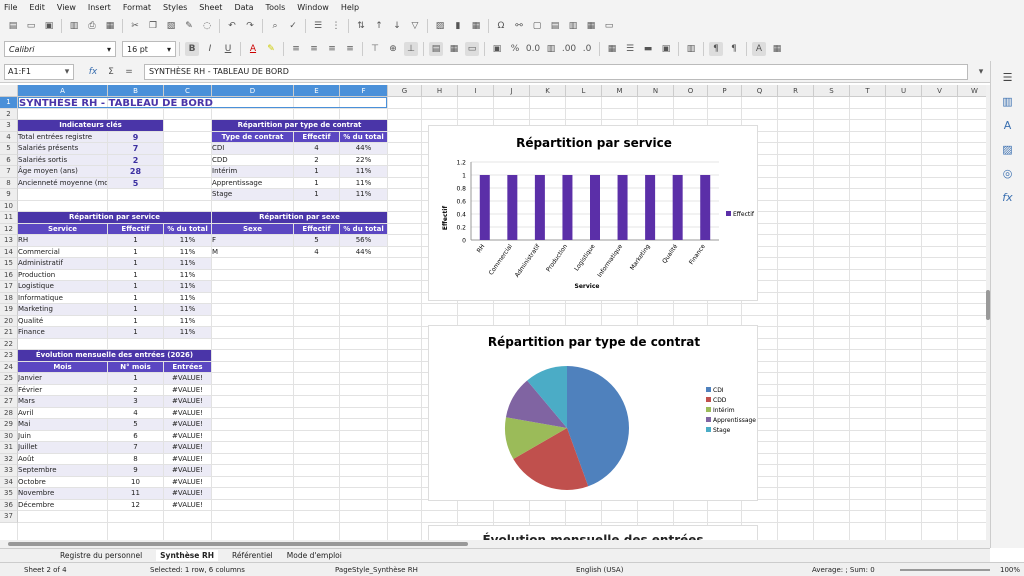  What do you see at coordinates (9, 183) in the screenshot?
I see `row-header: 8` at bounding box center [9, 183].